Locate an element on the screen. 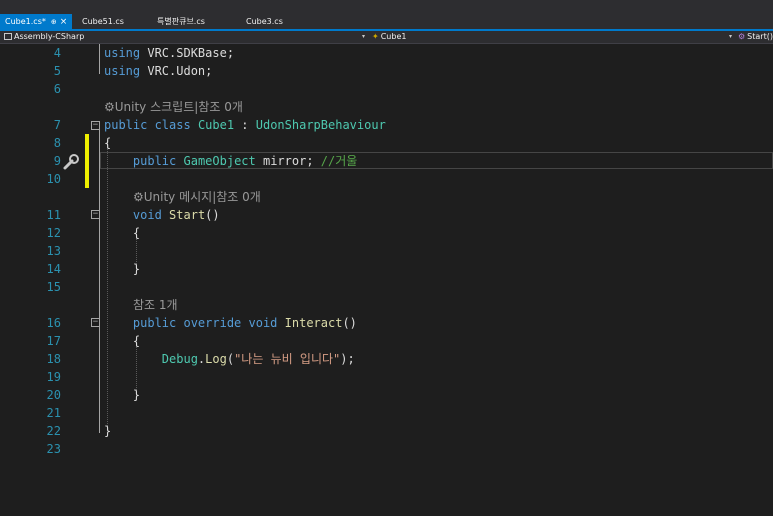  line-number: 9 is located at coordinates (57, 161).